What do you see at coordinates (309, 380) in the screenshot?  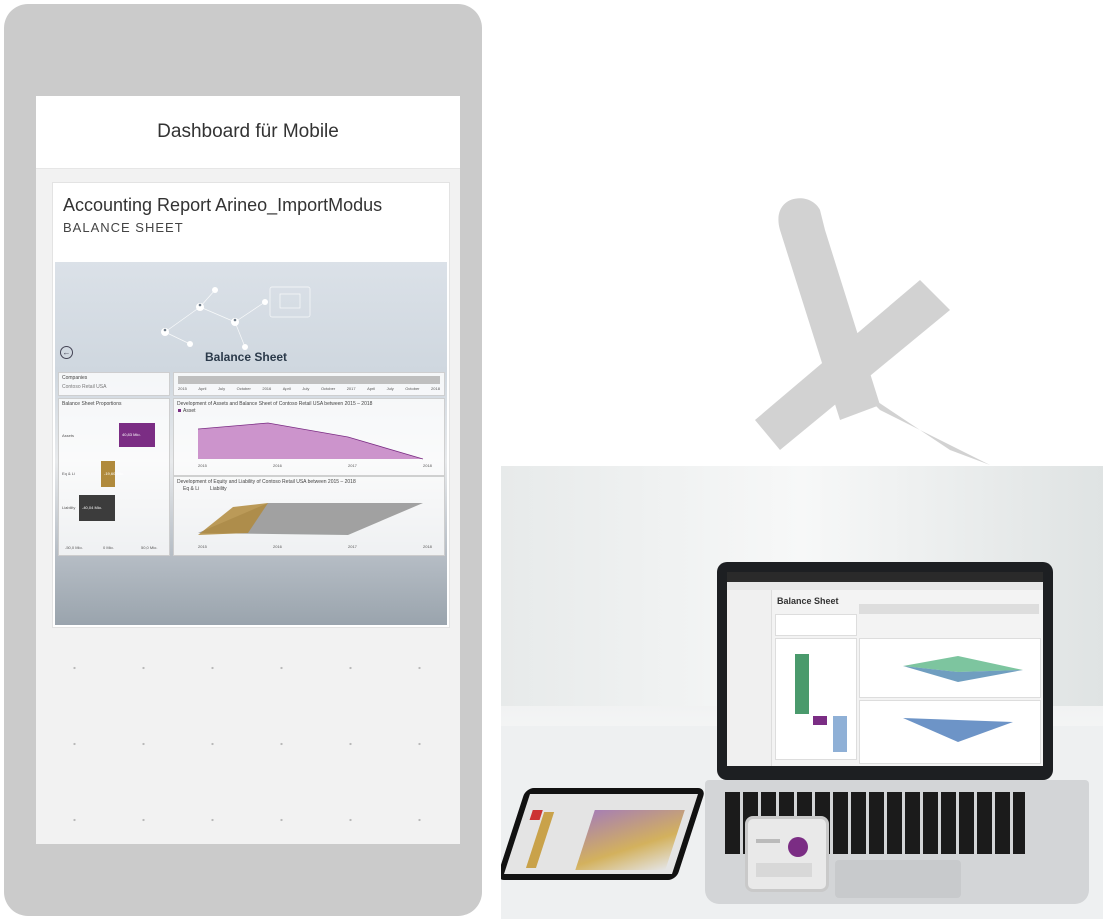 I see `timeline-bar` at bounding box center [309, 380].